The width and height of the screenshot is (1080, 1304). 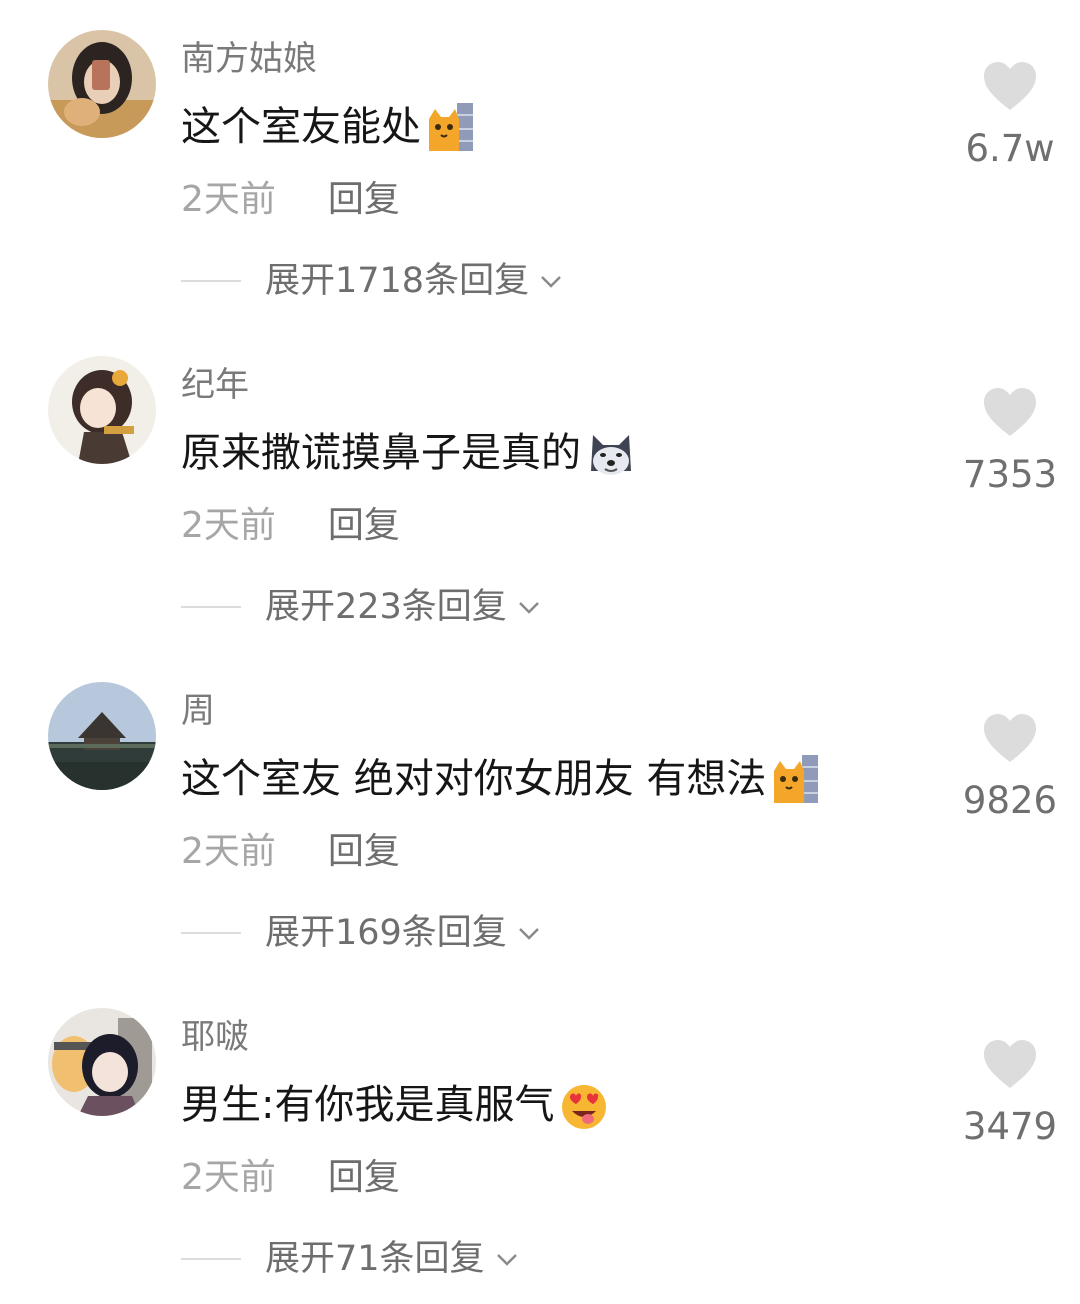 What do you see at coordinates (1010, 442) in the screenshot?
I see `like-button: 7353` at bounding box center [1010, 442].